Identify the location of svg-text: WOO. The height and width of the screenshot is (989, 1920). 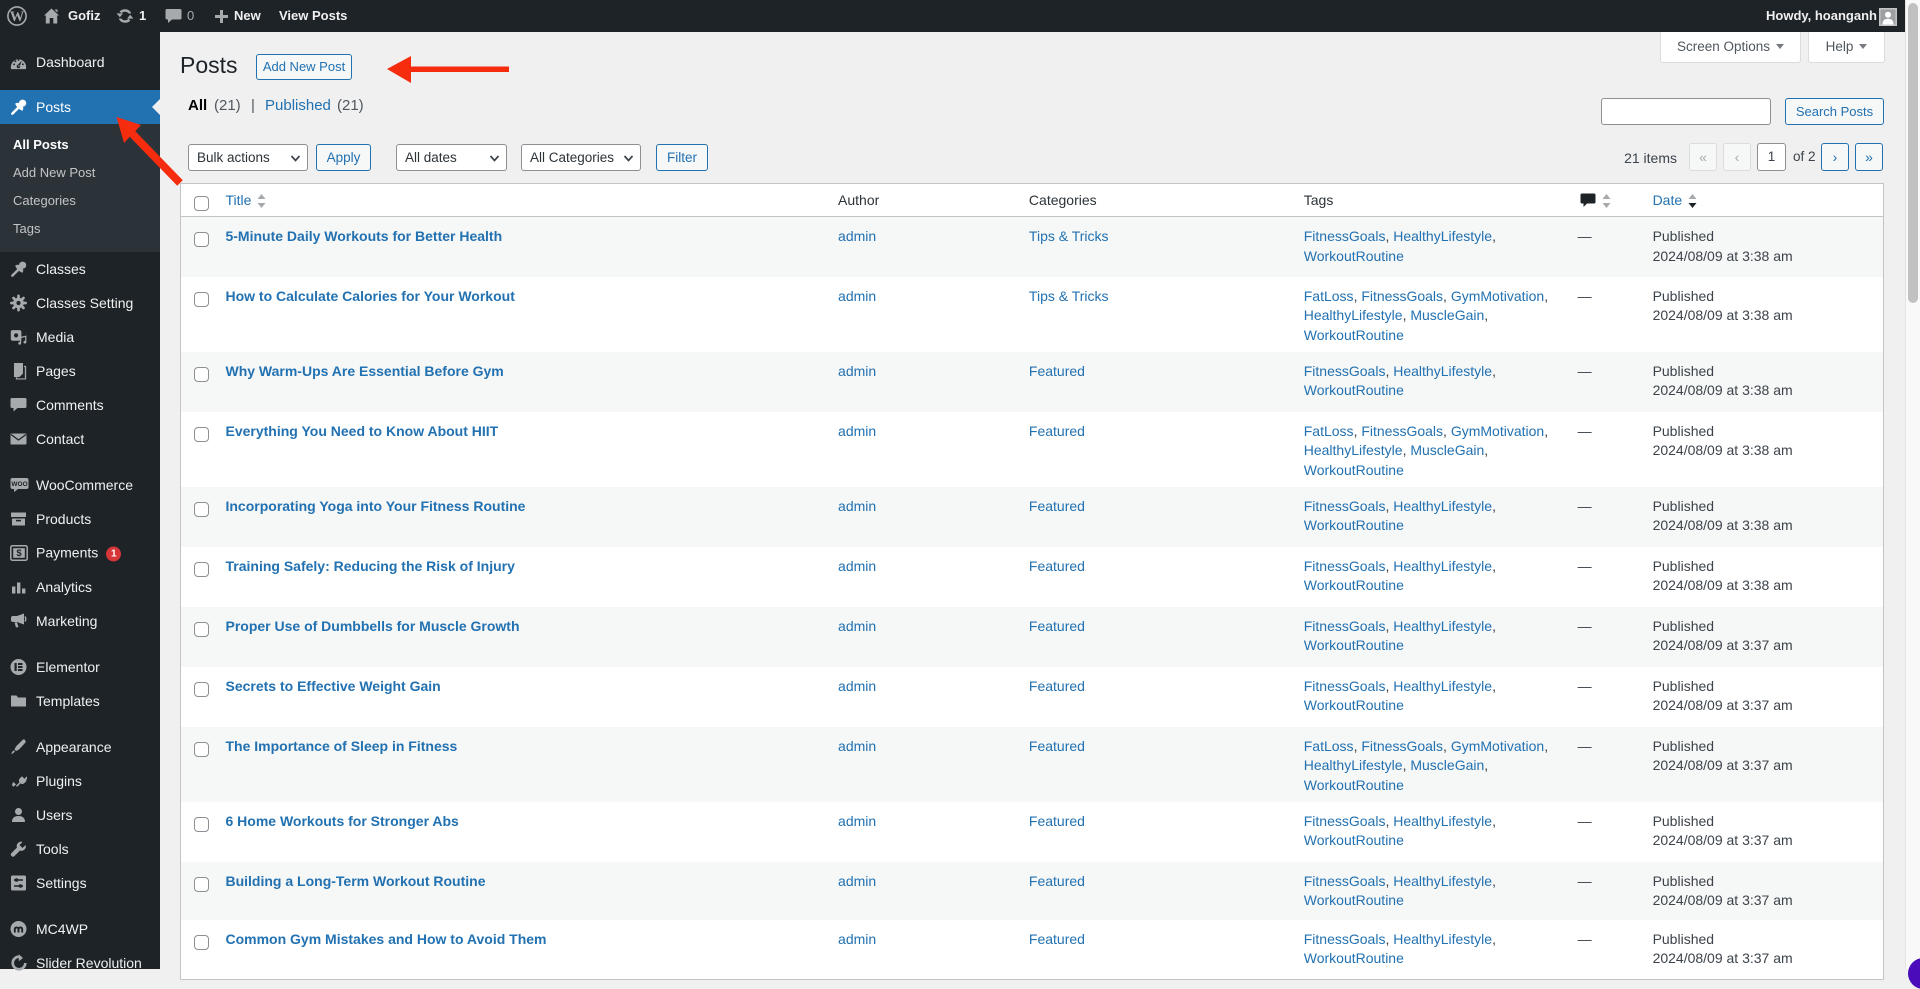
(19, 484).